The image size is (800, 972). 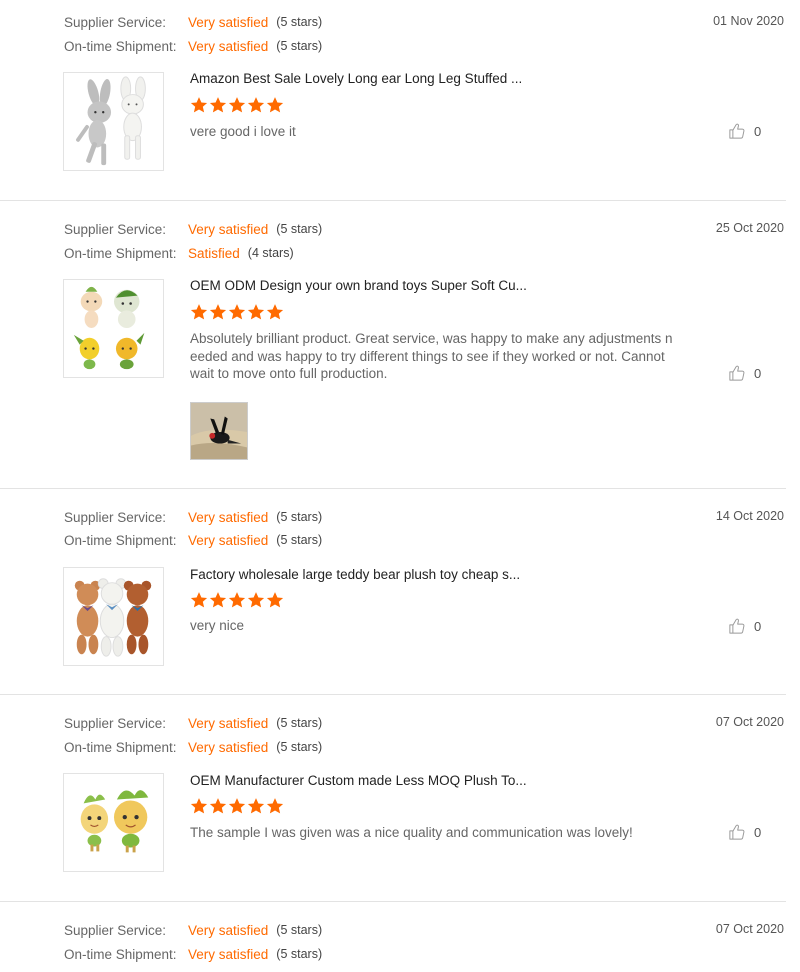 I want to click on review-text: very nice, so click(x=217, y=625).